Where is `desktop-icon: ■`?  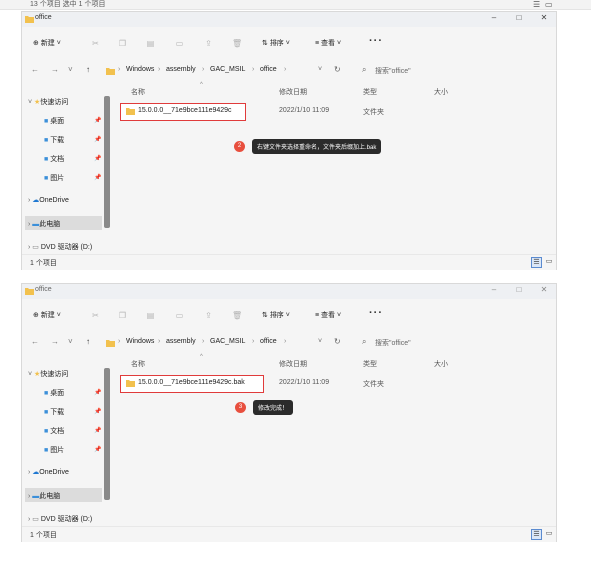 desktop-icon: ■ is located at coordinates (46, 121).